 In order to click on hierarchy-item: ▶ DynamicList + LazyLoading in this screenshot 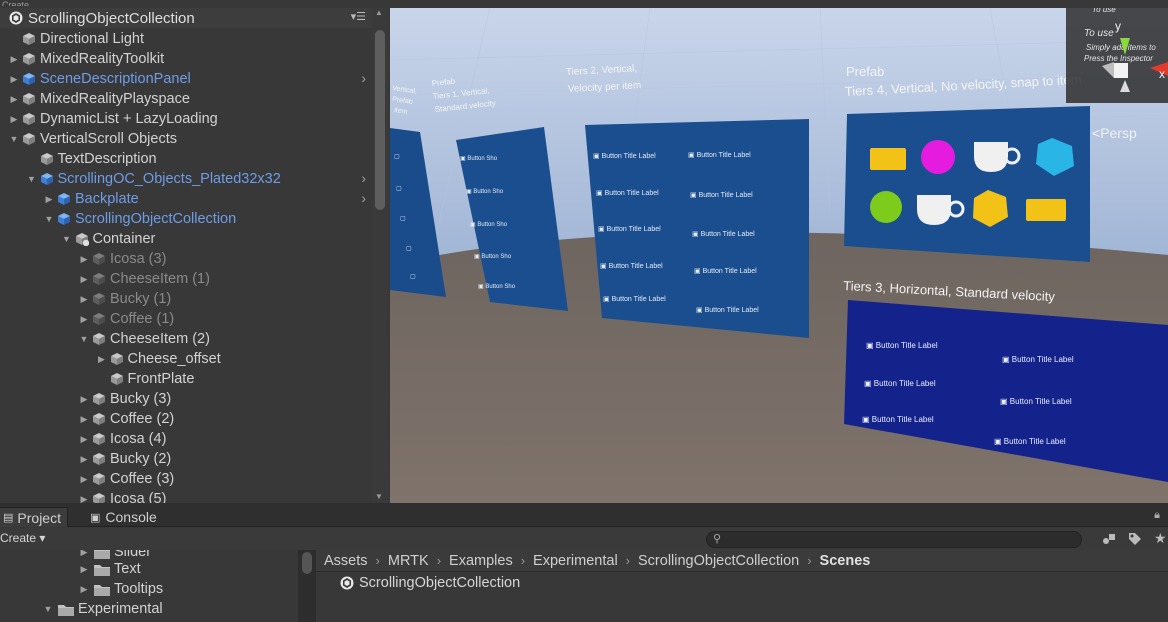, I will do `click(186, 119)`.